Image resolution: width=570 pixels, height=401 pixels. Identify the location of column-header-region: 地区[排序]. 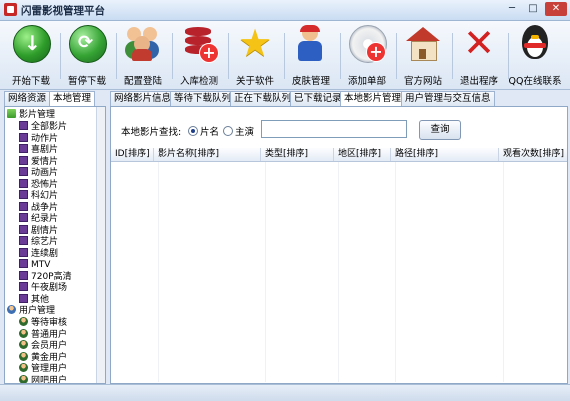
(362, 154).